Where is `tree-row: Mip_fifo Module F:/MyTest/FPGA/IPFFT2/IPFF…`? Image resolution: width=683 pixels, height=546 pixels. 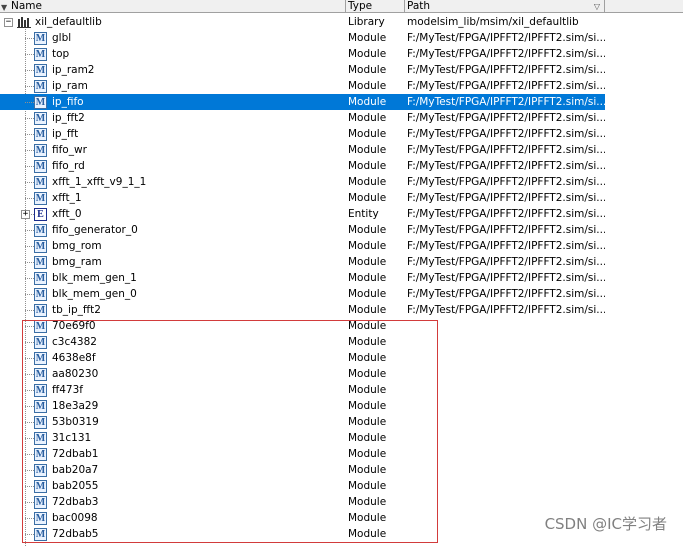
tree-row: Mip_fifo Module F:/MyTest/FPGA/IPFFT2/IPFF… is located at coordinates (302, 102).